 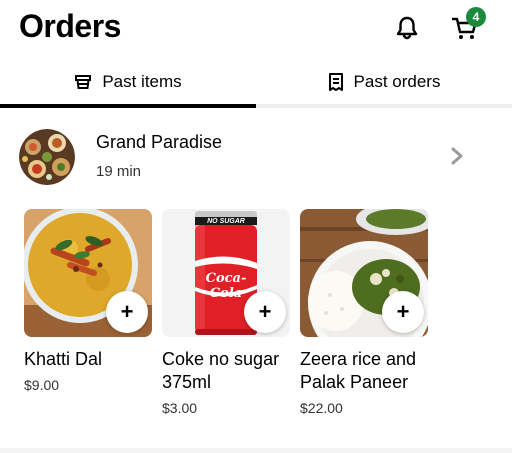 I want to click on receipt-icon, so click(x=335, y=82).